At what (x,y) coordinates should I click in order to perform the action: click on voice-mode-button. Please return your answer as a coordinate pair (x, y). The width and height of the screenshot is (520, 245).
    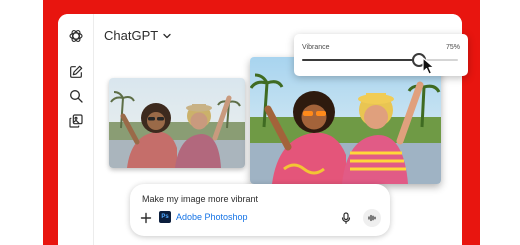
    Looking at the image, I should click on (372, 218).